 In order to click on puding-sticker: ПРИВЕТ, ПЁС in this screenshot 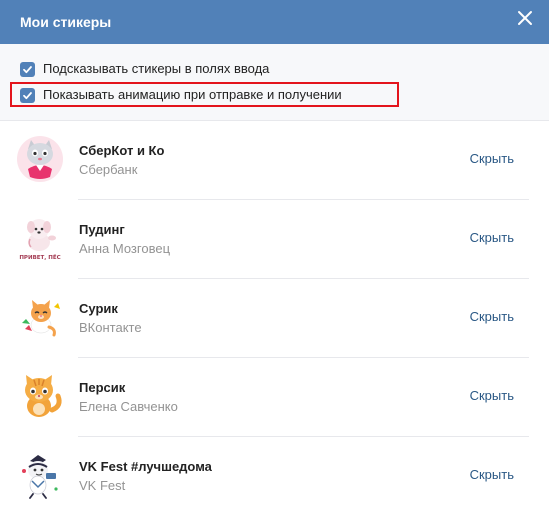, I will do `click(40, 238)`.